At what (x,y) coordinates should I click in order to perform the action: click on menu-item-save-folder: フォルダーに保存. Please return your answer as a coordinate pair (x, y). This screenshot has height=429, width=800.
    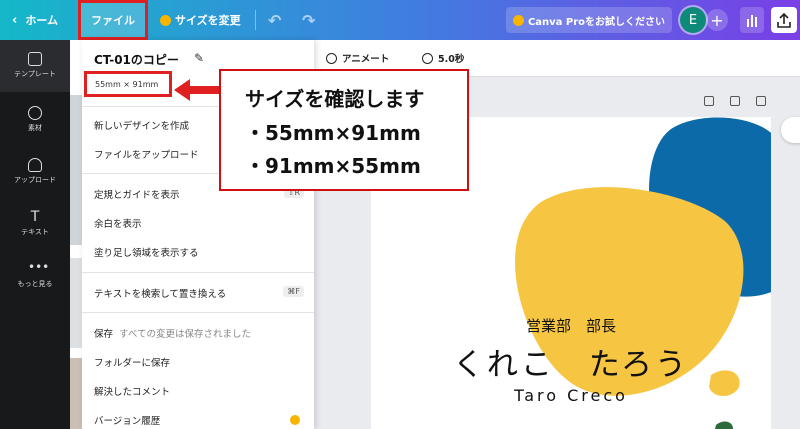
    Looking at the image, I should click on (132, 362).